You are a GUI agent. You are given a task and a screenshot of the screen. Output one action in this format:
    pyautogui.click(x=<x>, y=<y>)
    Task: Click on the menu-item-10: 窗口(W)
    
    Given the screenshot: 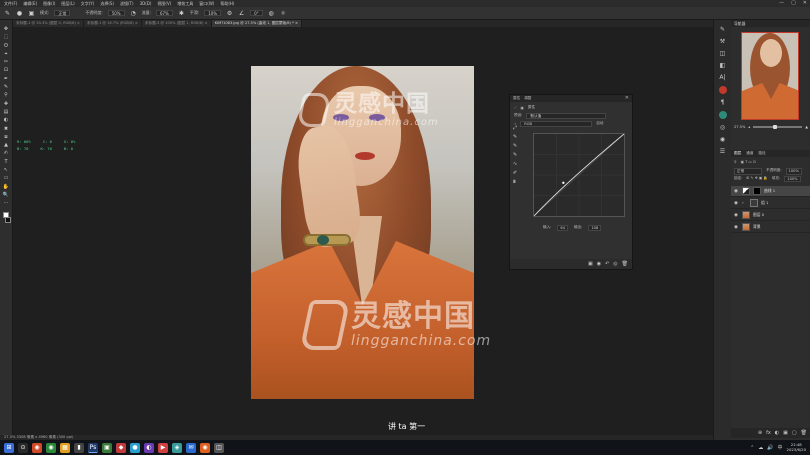 What is the action you would take?
    pyautogui.click(x=206, y=3)
    